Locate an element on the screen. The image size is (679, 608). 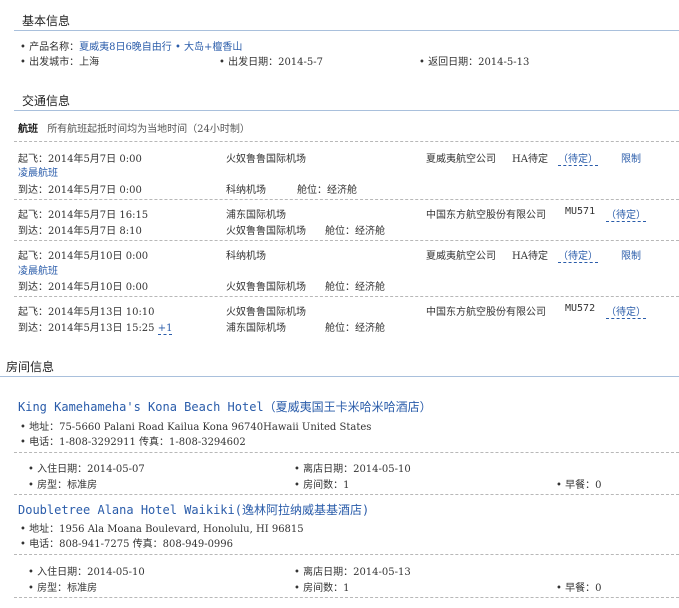
product-row: • 产品名称：夏威夷8日6晚自由行 • 大岛+檀香山 is located at coordinates (131, 45).